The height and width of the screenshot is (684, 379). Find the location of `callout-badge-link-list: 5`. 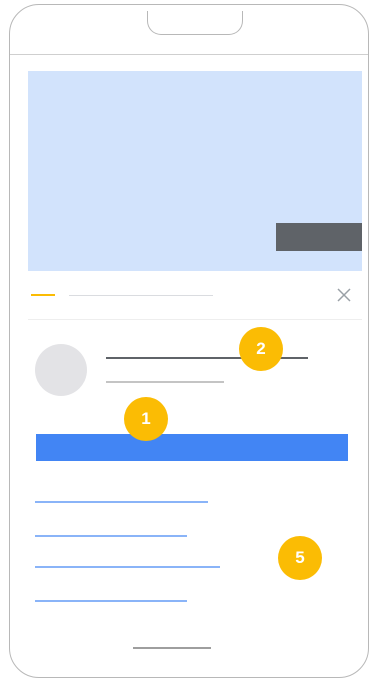

callout-badge-link-list: 5 is located at coordinates (300, 558).